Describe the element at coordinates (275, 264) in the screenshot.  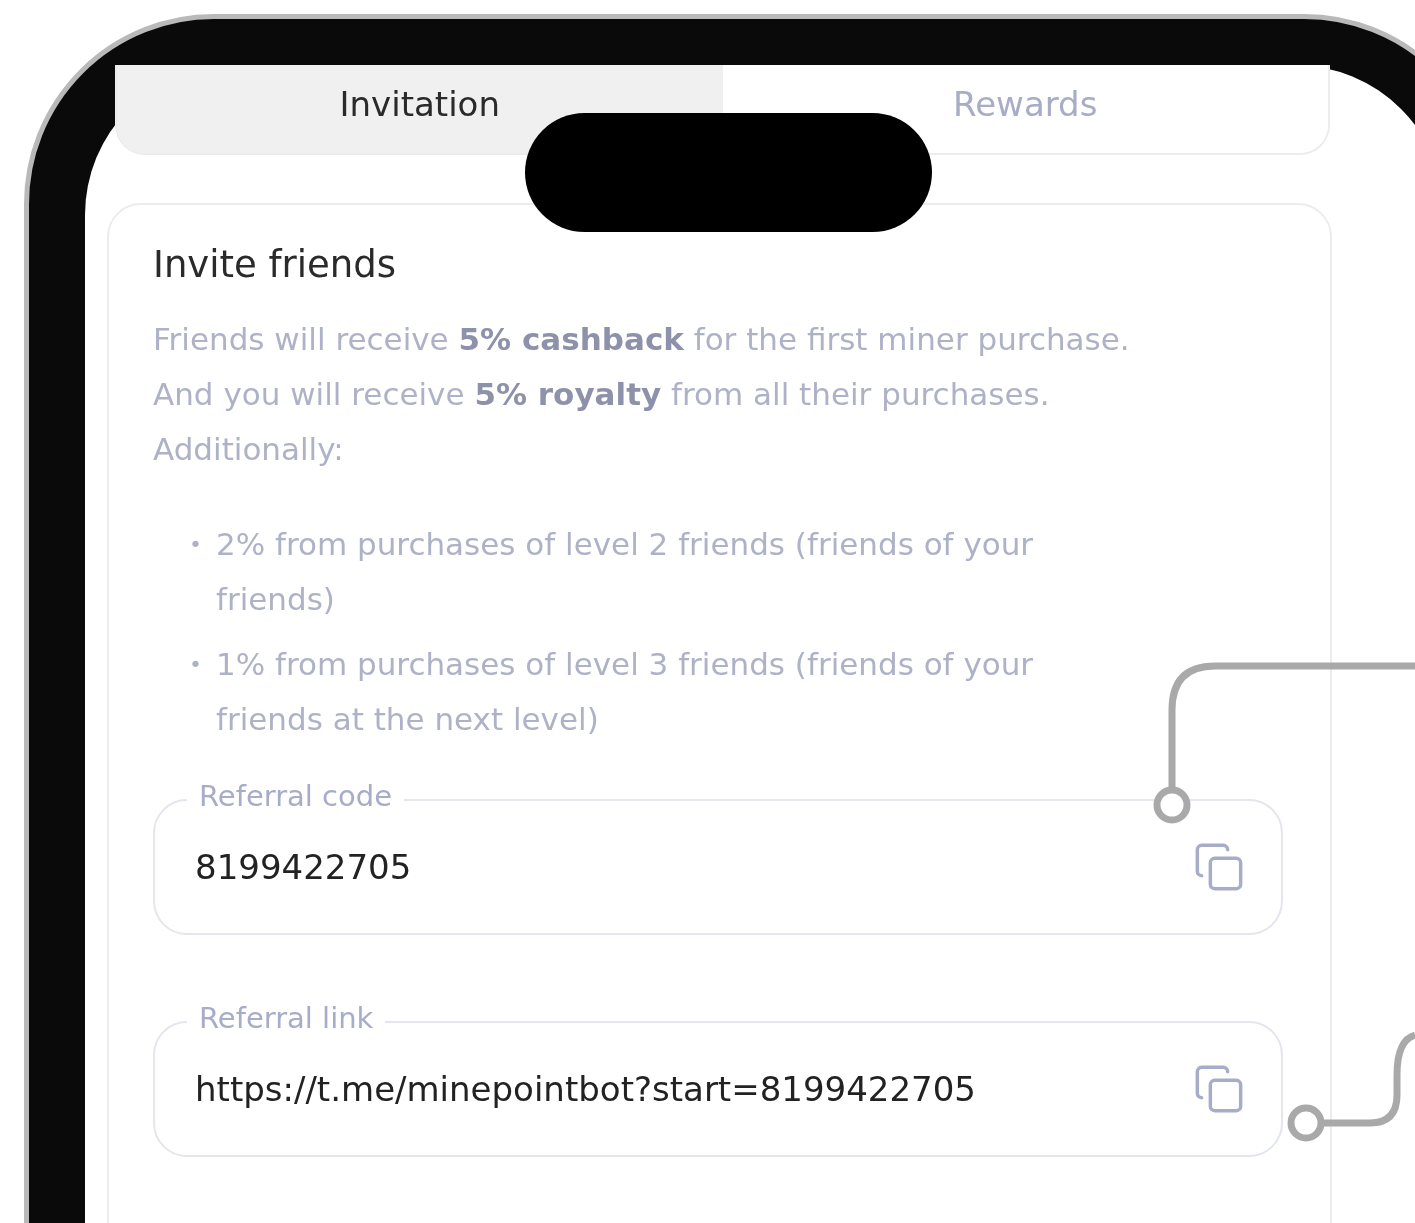
I see `card-title: Invite friends` at that location.